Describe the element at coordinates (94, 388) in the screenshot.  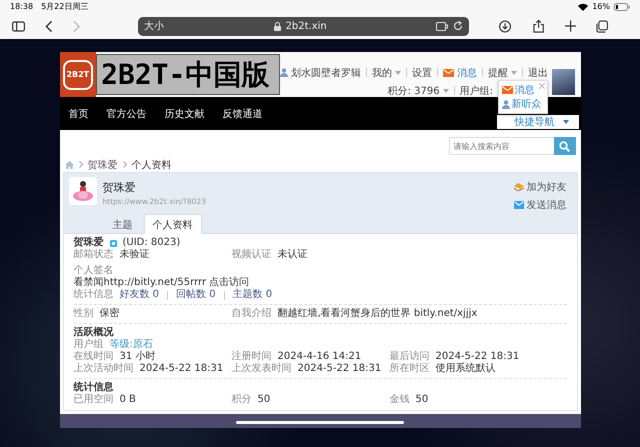
I see `section-heading: 统计信息` at that location.